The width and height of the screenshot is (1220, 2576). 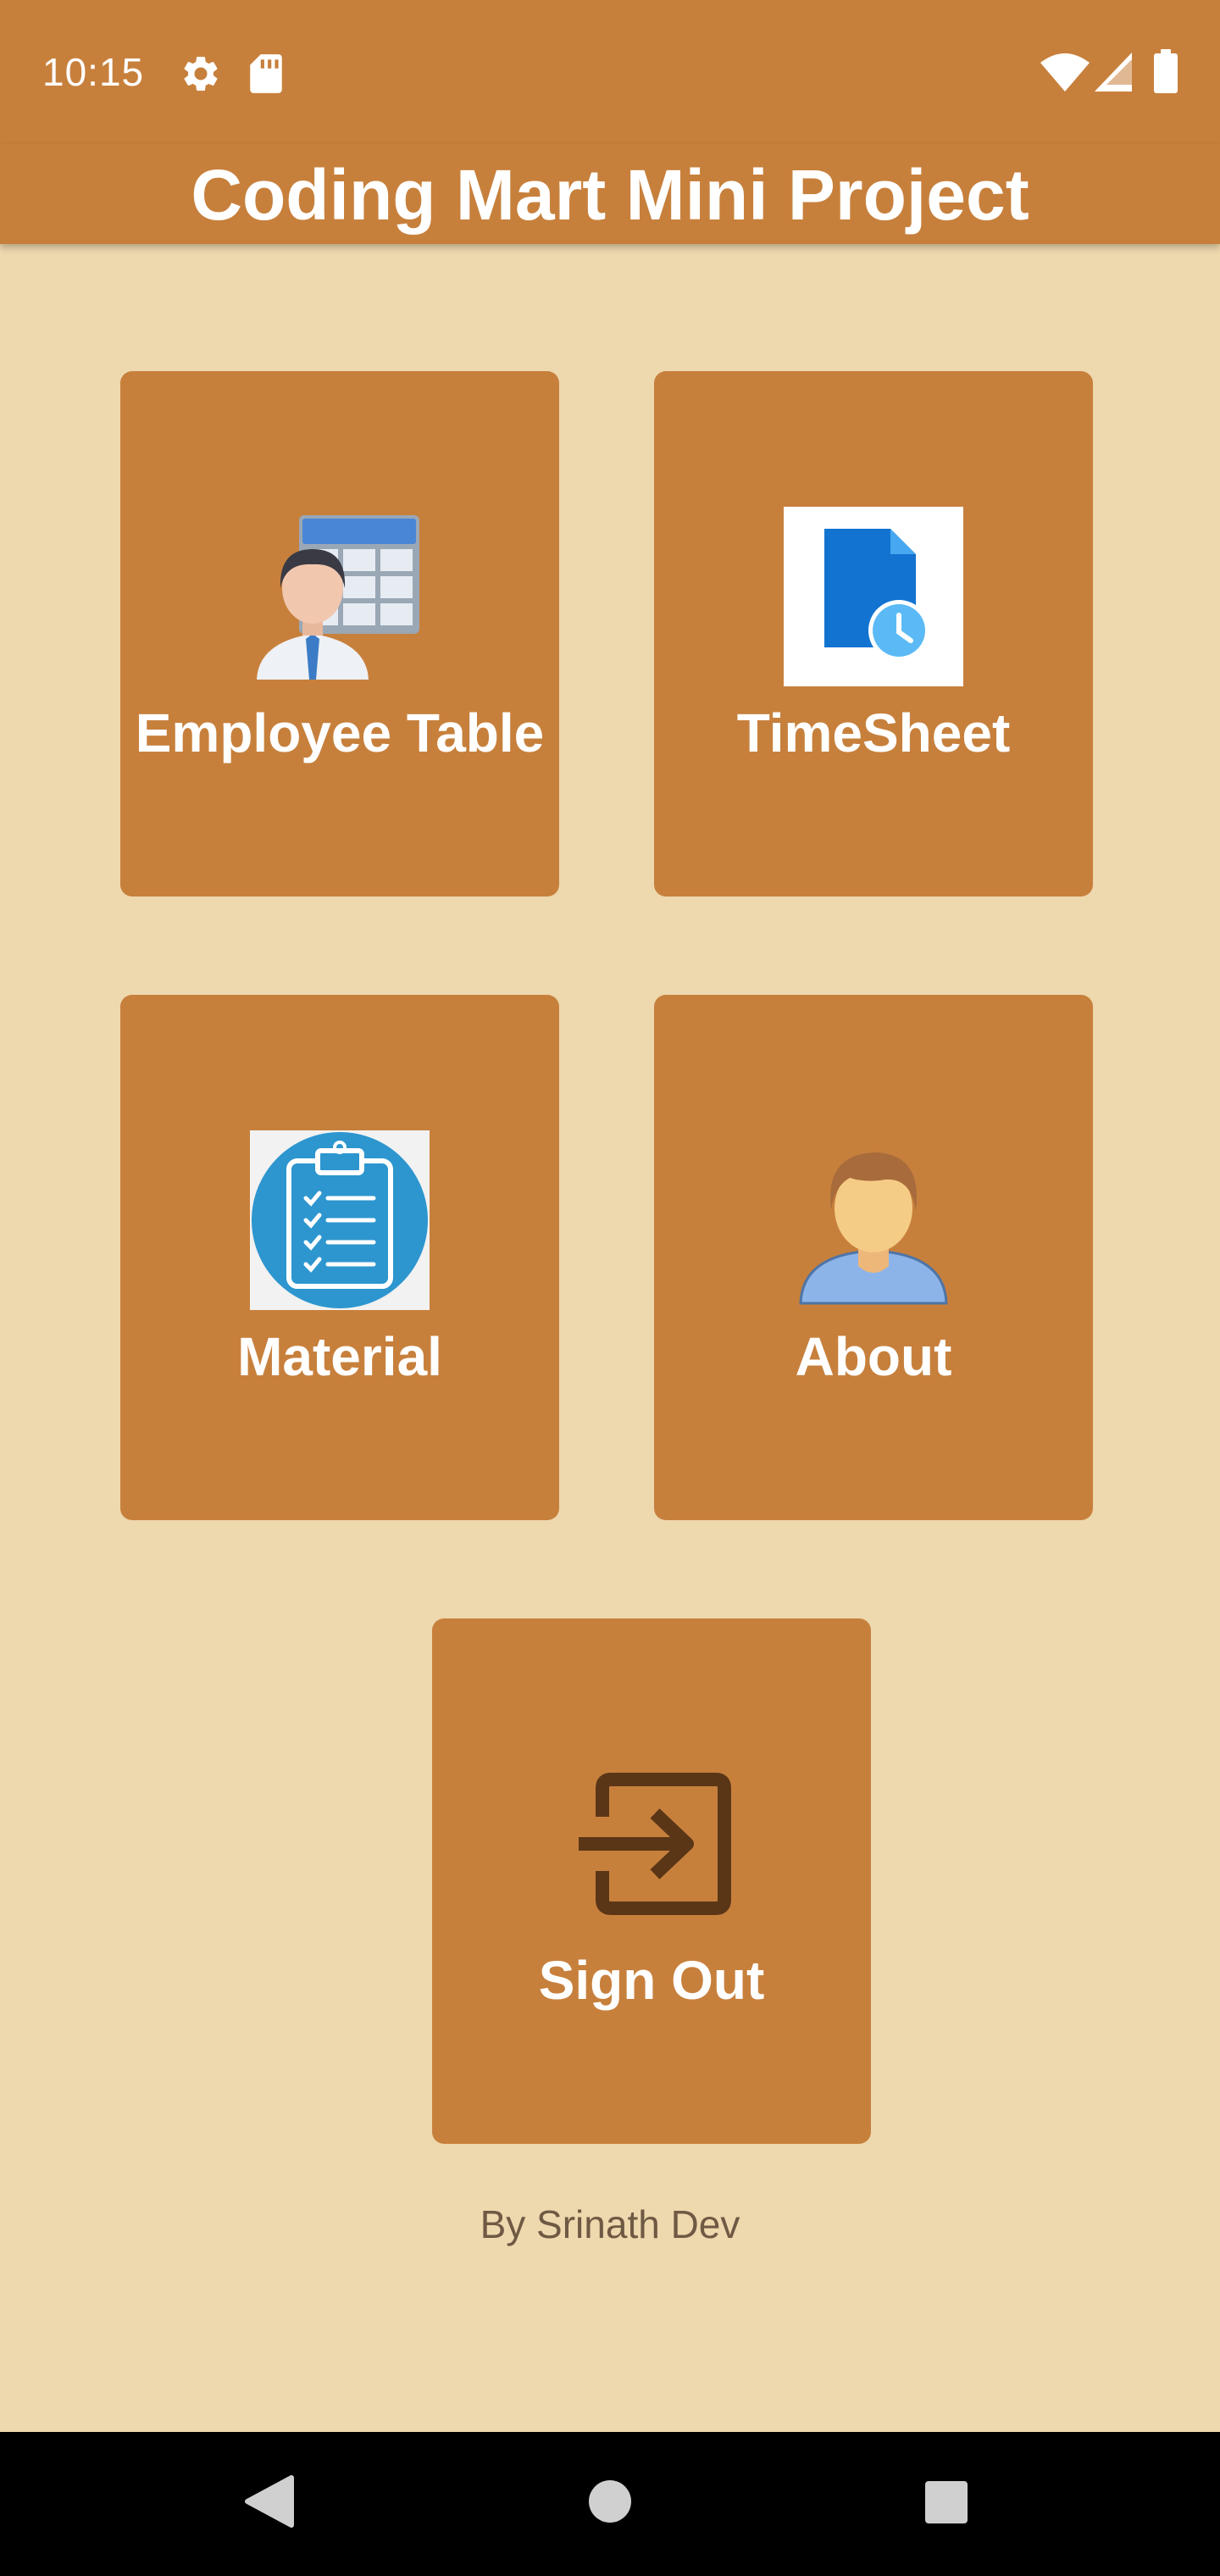 What do you see at coordinates (873, 1356) in the screenshot?
I see `about-label: About` at bounding box center [873, 1356].